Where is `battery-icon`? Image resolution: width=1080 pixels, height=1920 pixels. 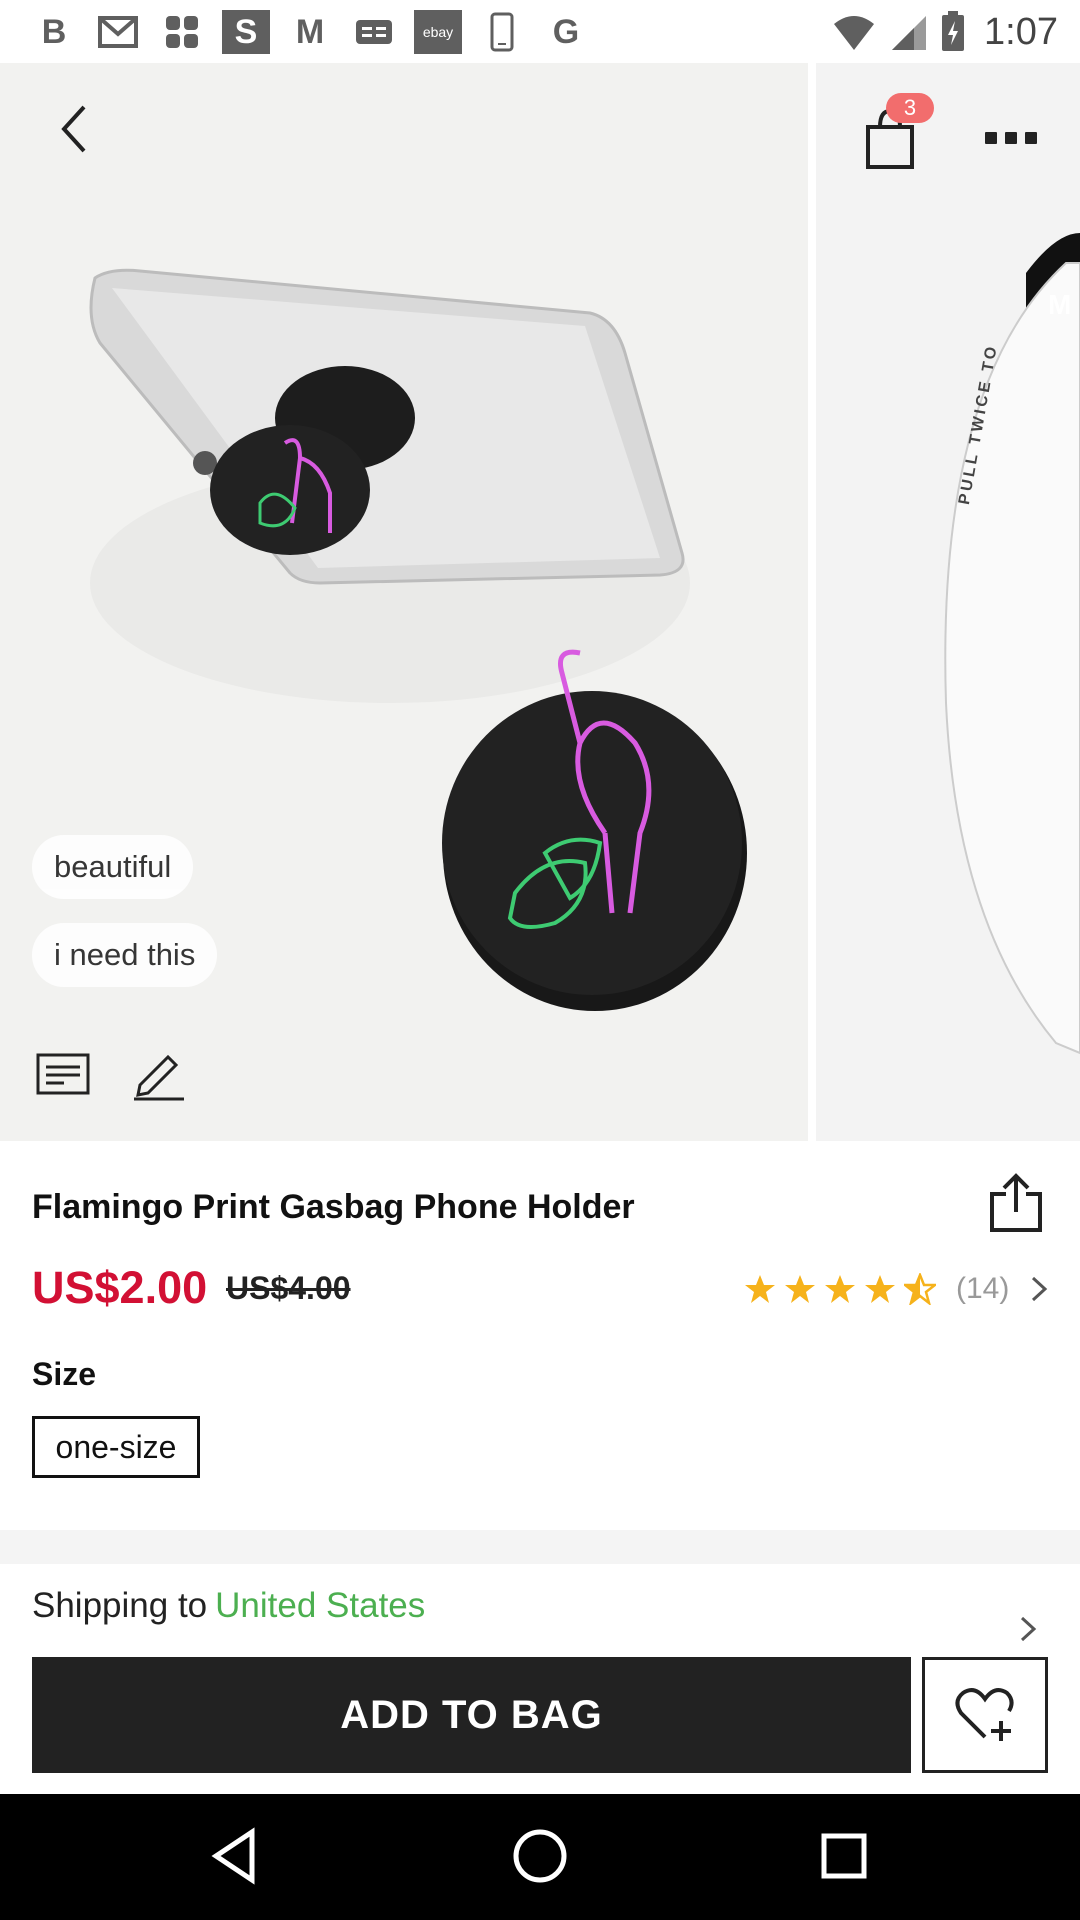
battery-icon is located at coordinates (953, 31).